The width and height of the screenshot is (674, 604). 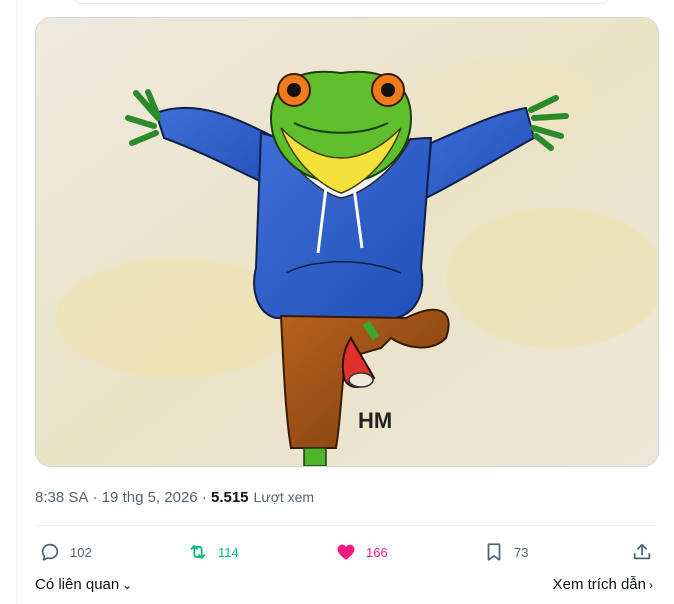 What do you see at coordinates (346, 525) in the screenshot?
I see `divider-top` at bounding box center [346, 525].